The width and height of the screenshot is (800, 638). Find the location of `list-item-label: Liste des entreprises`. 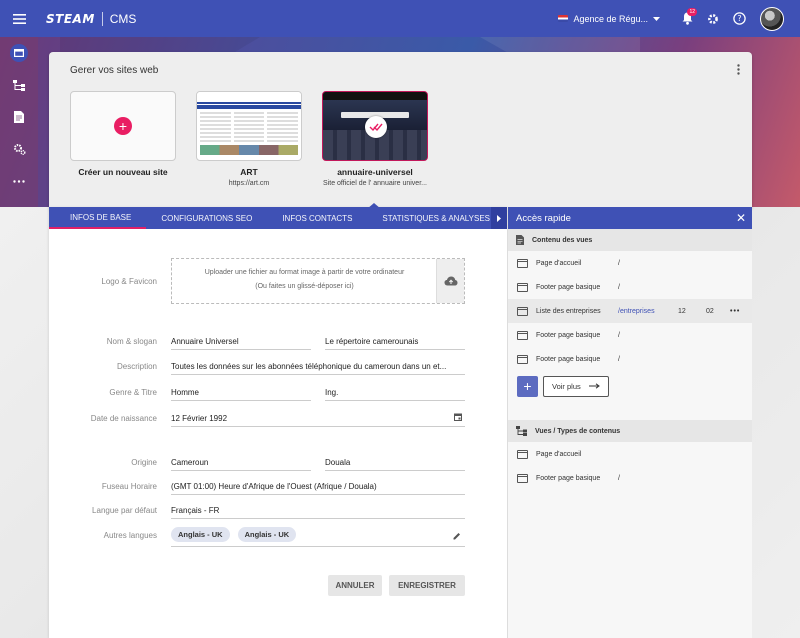

list-item-label: Liste des entreprises is located at coordinates (568, 311).